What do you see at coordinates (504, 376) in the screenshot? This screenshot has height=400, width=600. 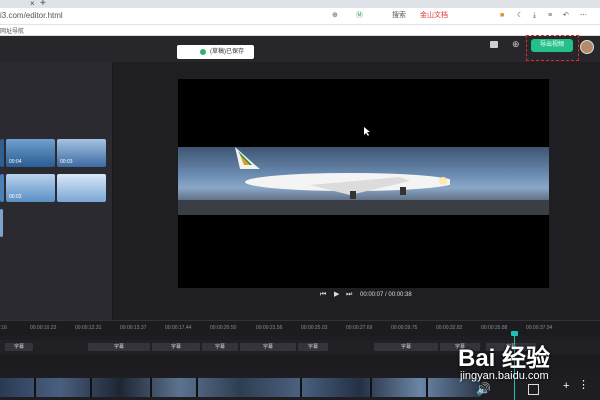 I see `watermark-url: jingyan.baidu.com` at bounding box center [504, 376].